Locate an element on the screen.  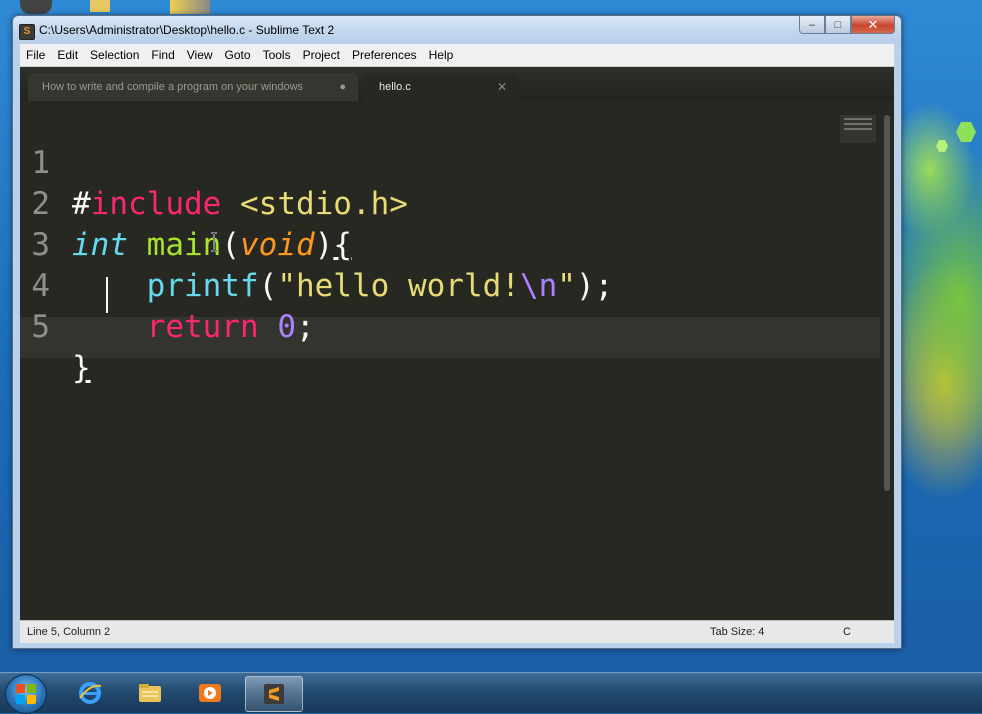
taskbar-internet-explorer is located at coordinates (90, 693).